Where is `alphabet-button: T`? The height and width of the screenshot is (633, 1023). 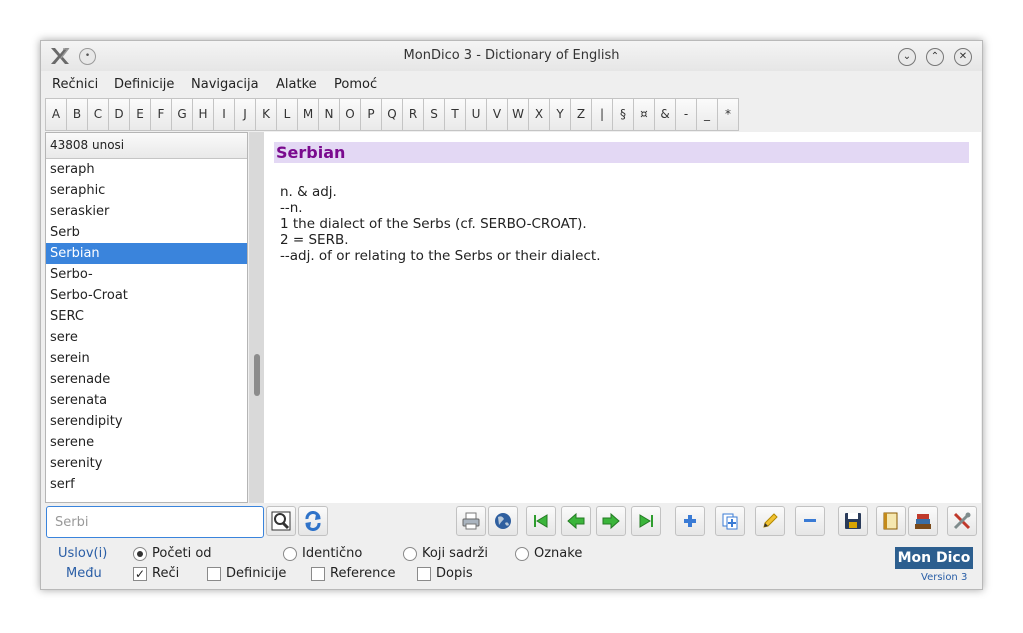 alphabet-button: T is located at coordinates (455, 114).